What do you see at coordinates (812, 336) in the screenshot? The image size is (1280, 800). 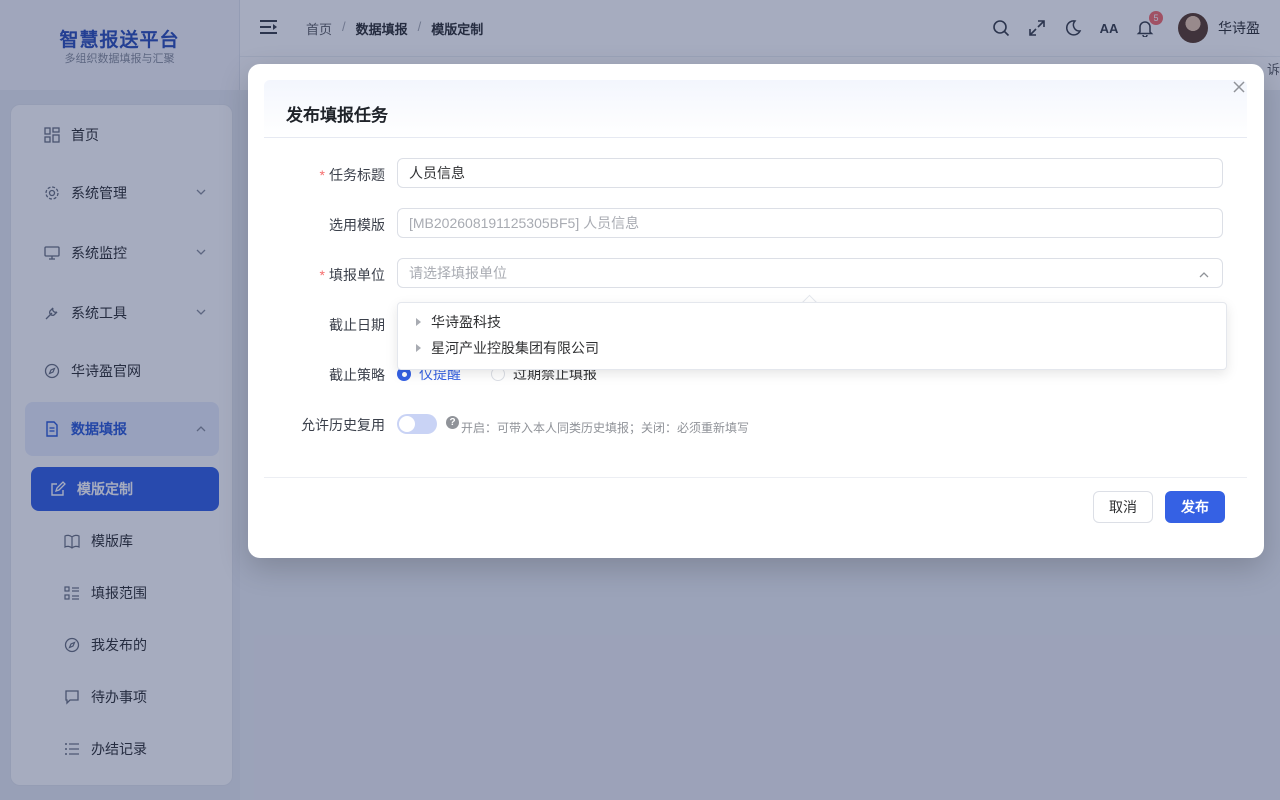 I see `units-tree-dropdown: 华诗盈科技 星河产业控股集团有限公司` at bounding box center [812, 336].